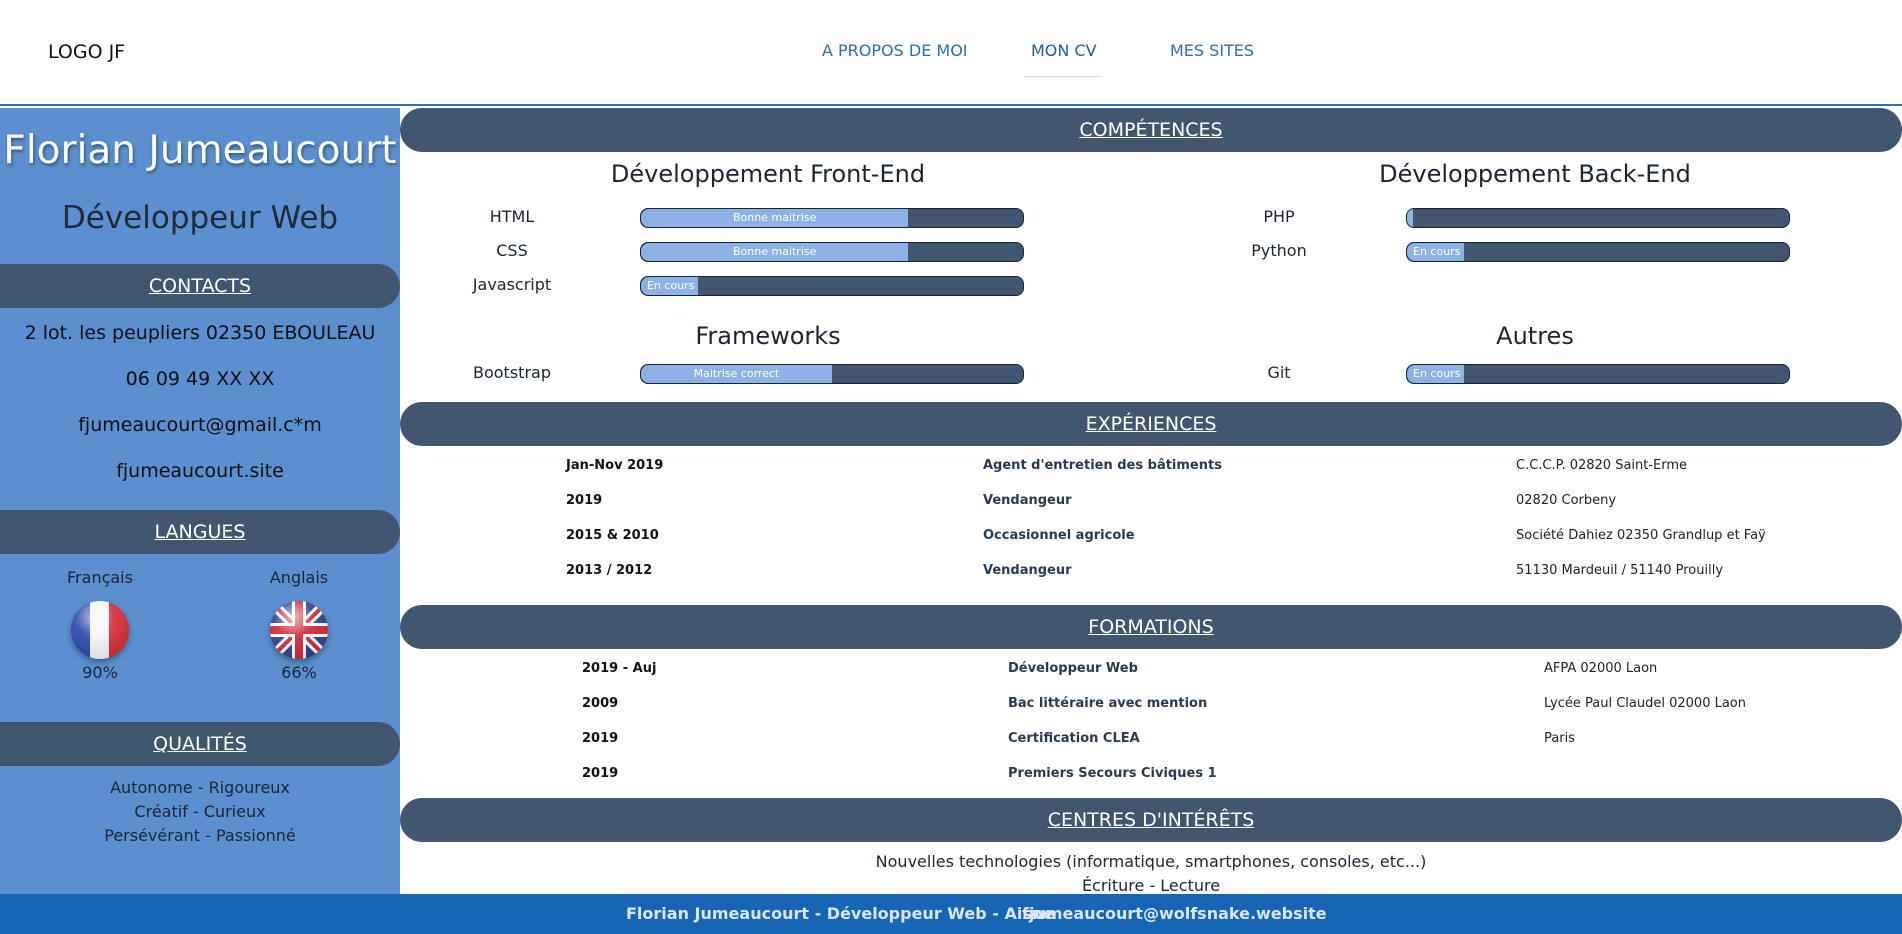  Describe the element at coordinates (1535, 336) in the screenshot. I see `skill-group-title: Autres` at that location.